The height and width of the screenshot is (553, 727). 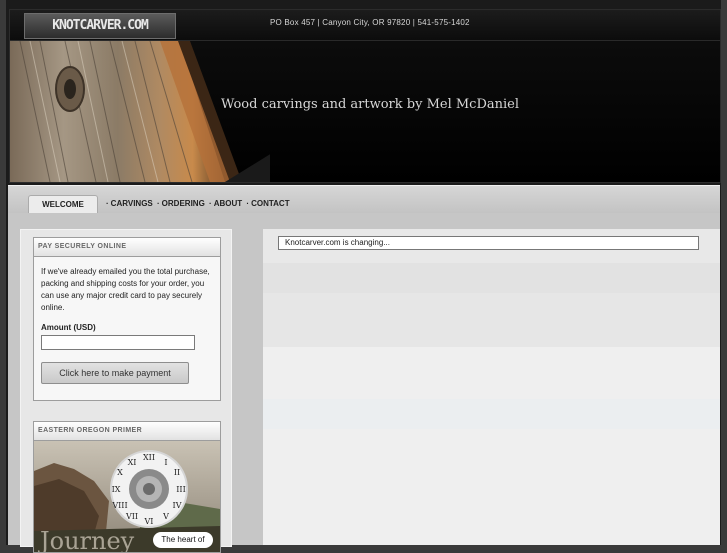 What do you see at coordinates (63, 204) in the screenshot?
I see `tab-welcome: WELCOME` at bounding box center [63, 204].